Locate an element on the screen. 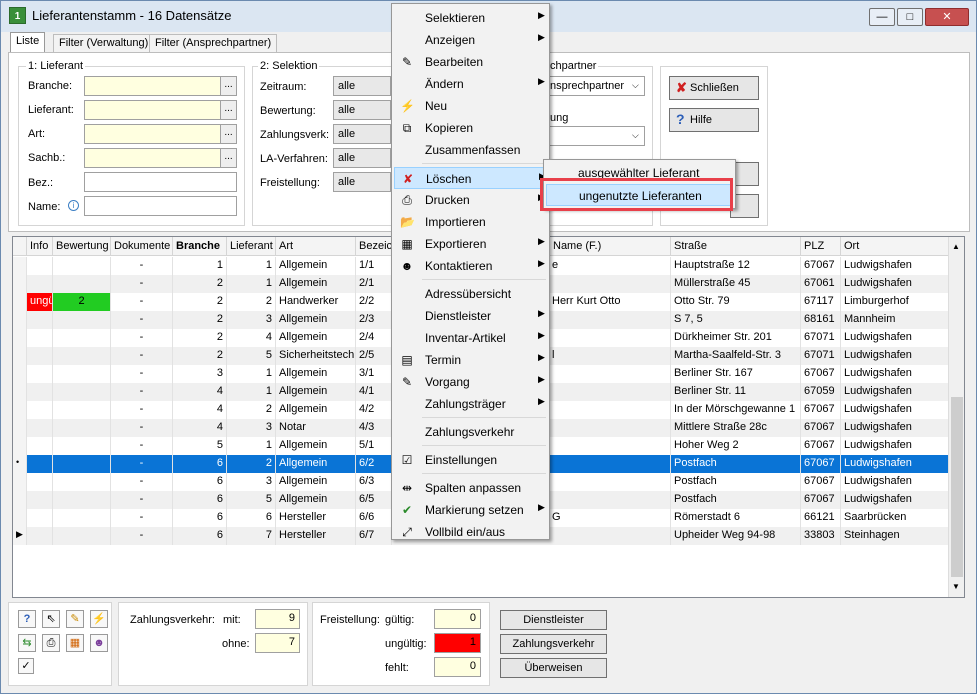  menu-item-exportieren: ▦ Exportieren ▶ is located at coordinates (470, 244).